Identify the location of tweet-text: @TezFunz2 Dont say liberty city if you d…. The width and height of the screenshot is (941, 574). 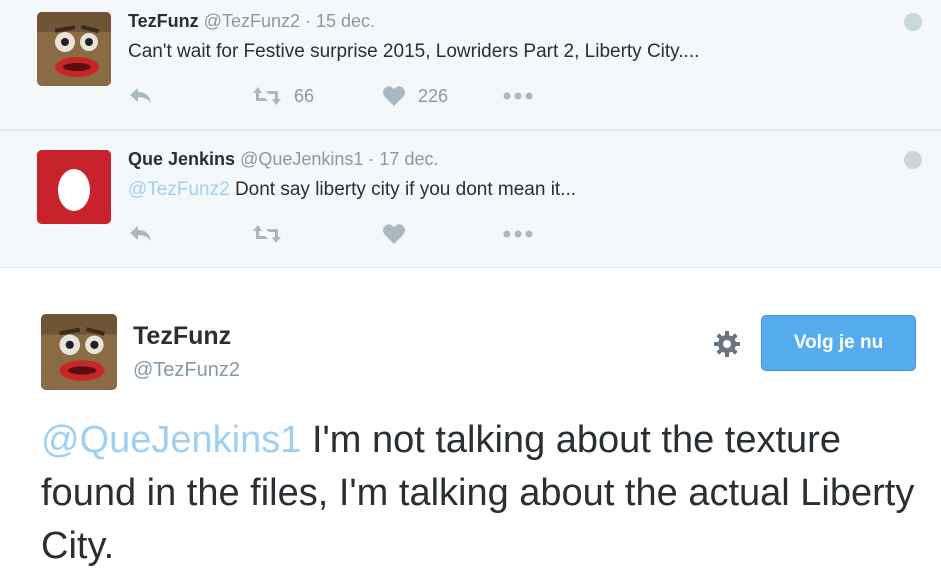
(352, 190).